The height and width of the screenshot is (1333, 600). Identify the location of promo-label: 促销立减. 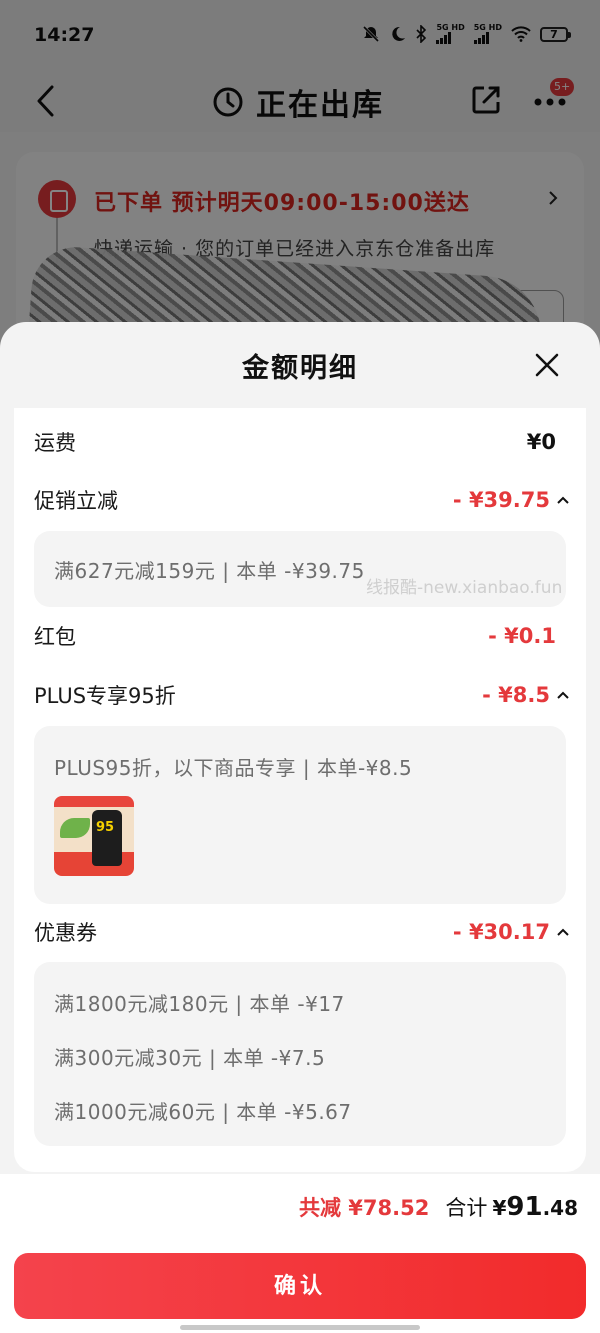
(76, 501).